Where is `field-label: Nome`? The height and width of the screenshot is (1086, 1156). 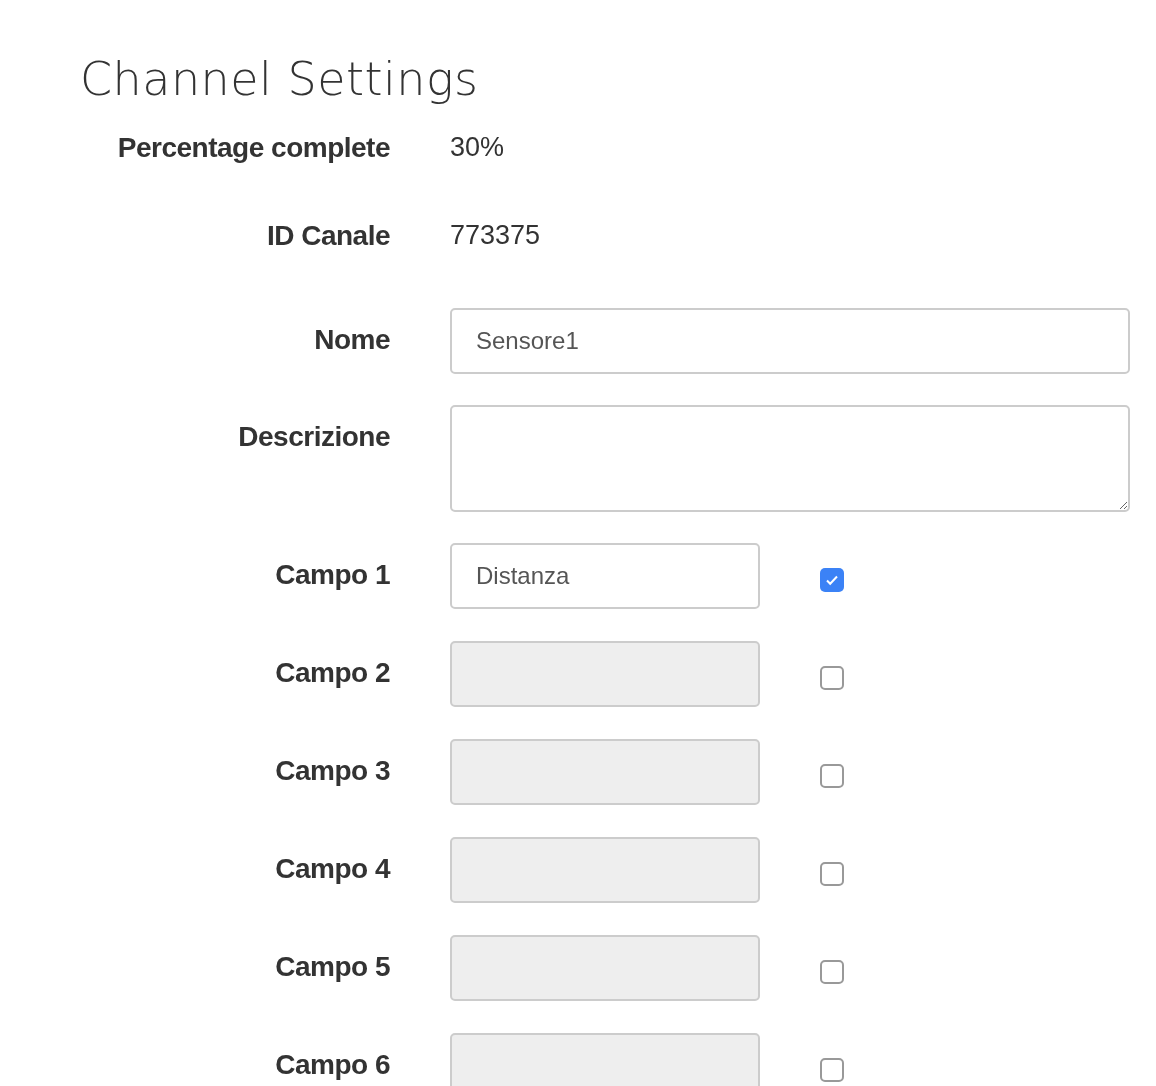 field-label: Nome is located at coordinates (352, 339).